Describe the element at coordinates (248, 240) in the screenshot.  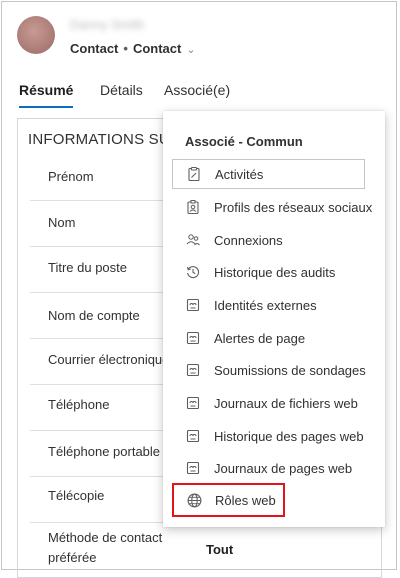
I see `menu-item-label: Connexions` at that location.